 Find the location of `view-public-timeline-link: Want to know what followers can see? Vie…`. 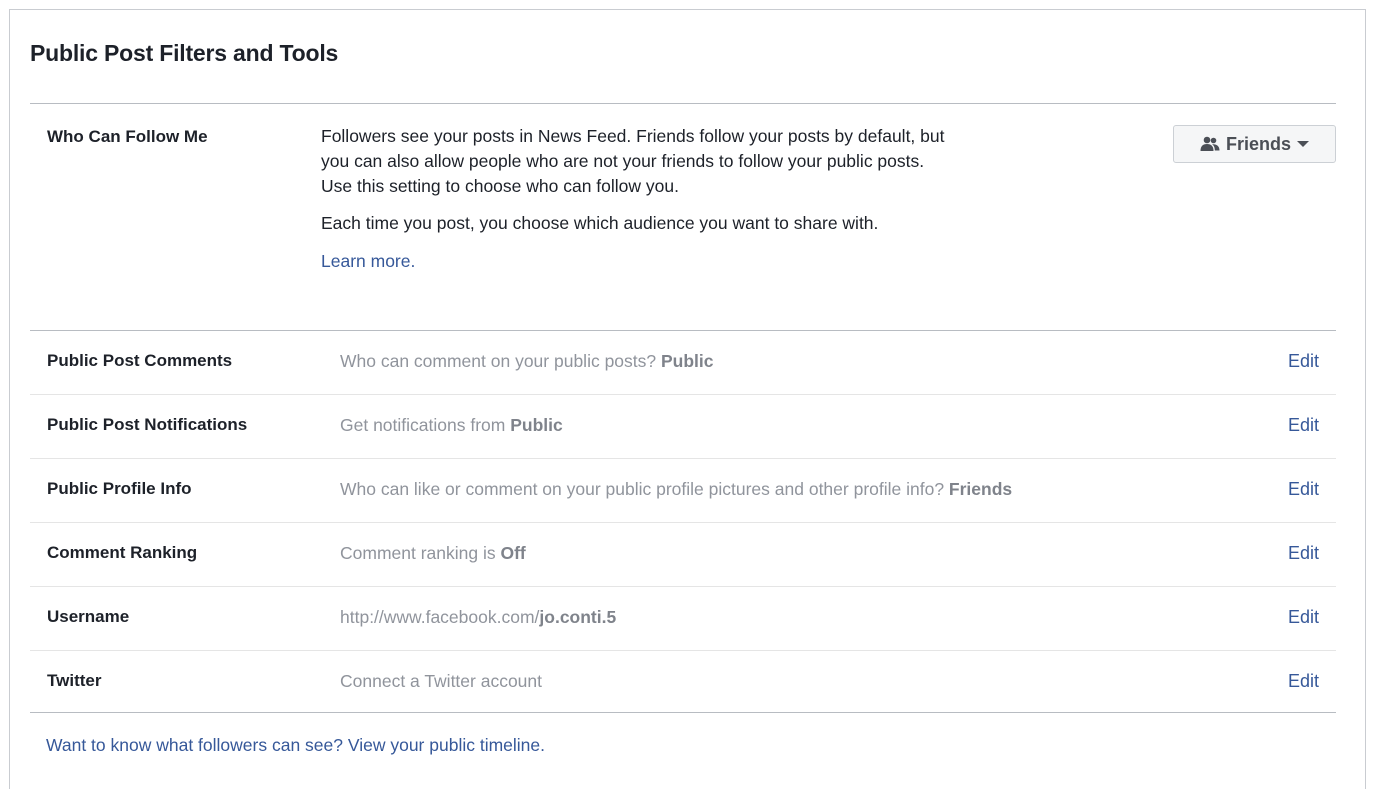

view-public-timeline-link: Want to know what followers can see? Vie… is located at coordinates (295, 745).